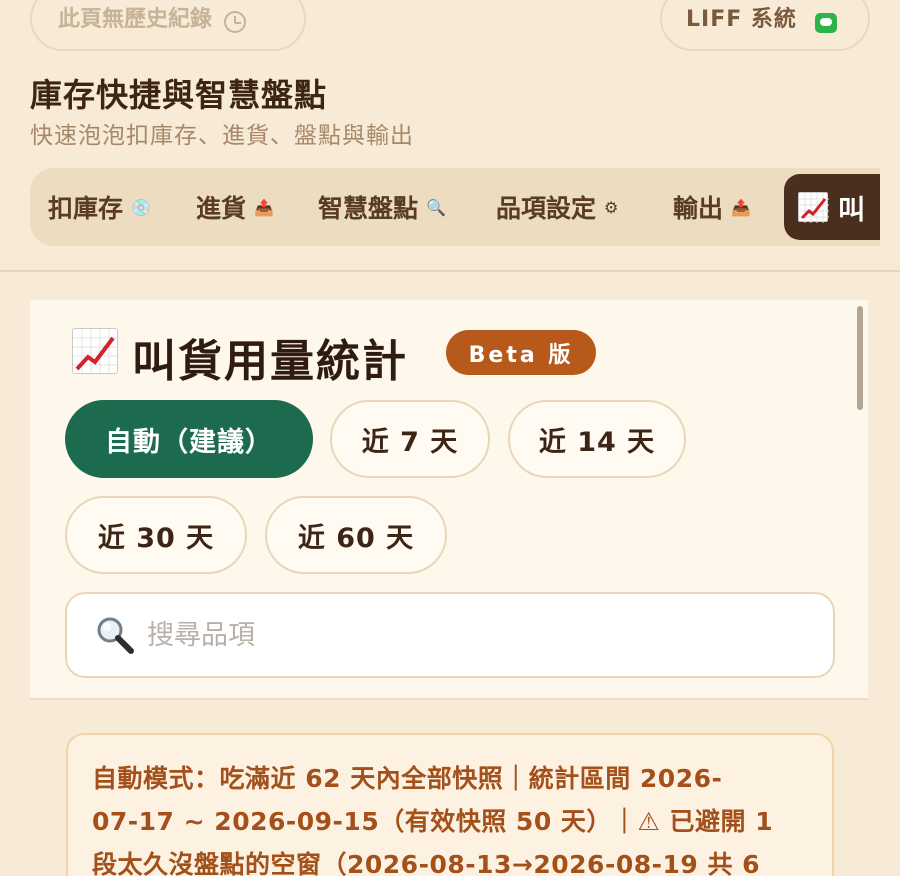 This screenshot has width=900, height=876. Describe the element at coordinates (741, 207) in the screenshot. I see `upload-icon: 📤` at that location.